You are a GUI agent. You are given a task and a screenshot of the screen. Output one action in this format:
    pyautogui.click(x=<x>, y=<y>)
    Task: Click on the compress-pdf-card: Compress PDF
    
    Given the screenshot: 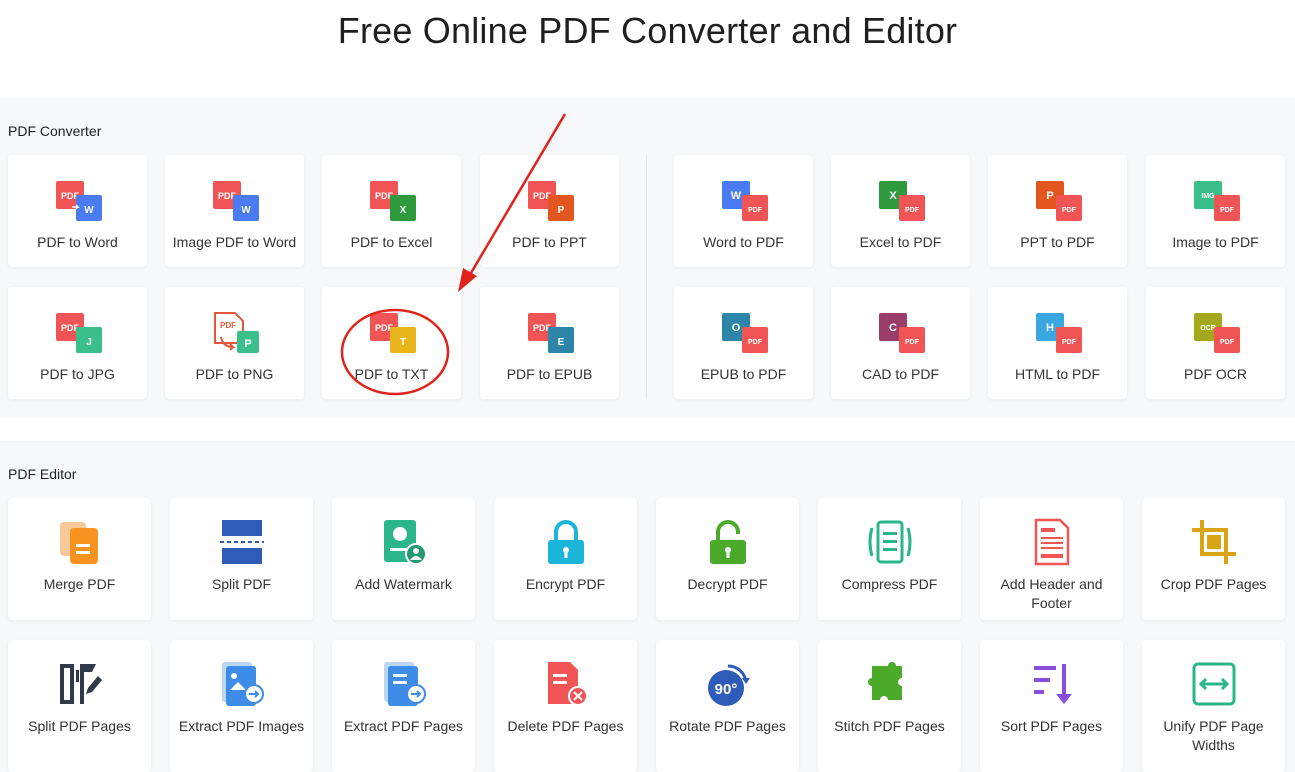 What is the action you would take?
    pyautogui.click(x=889, y=559)
    